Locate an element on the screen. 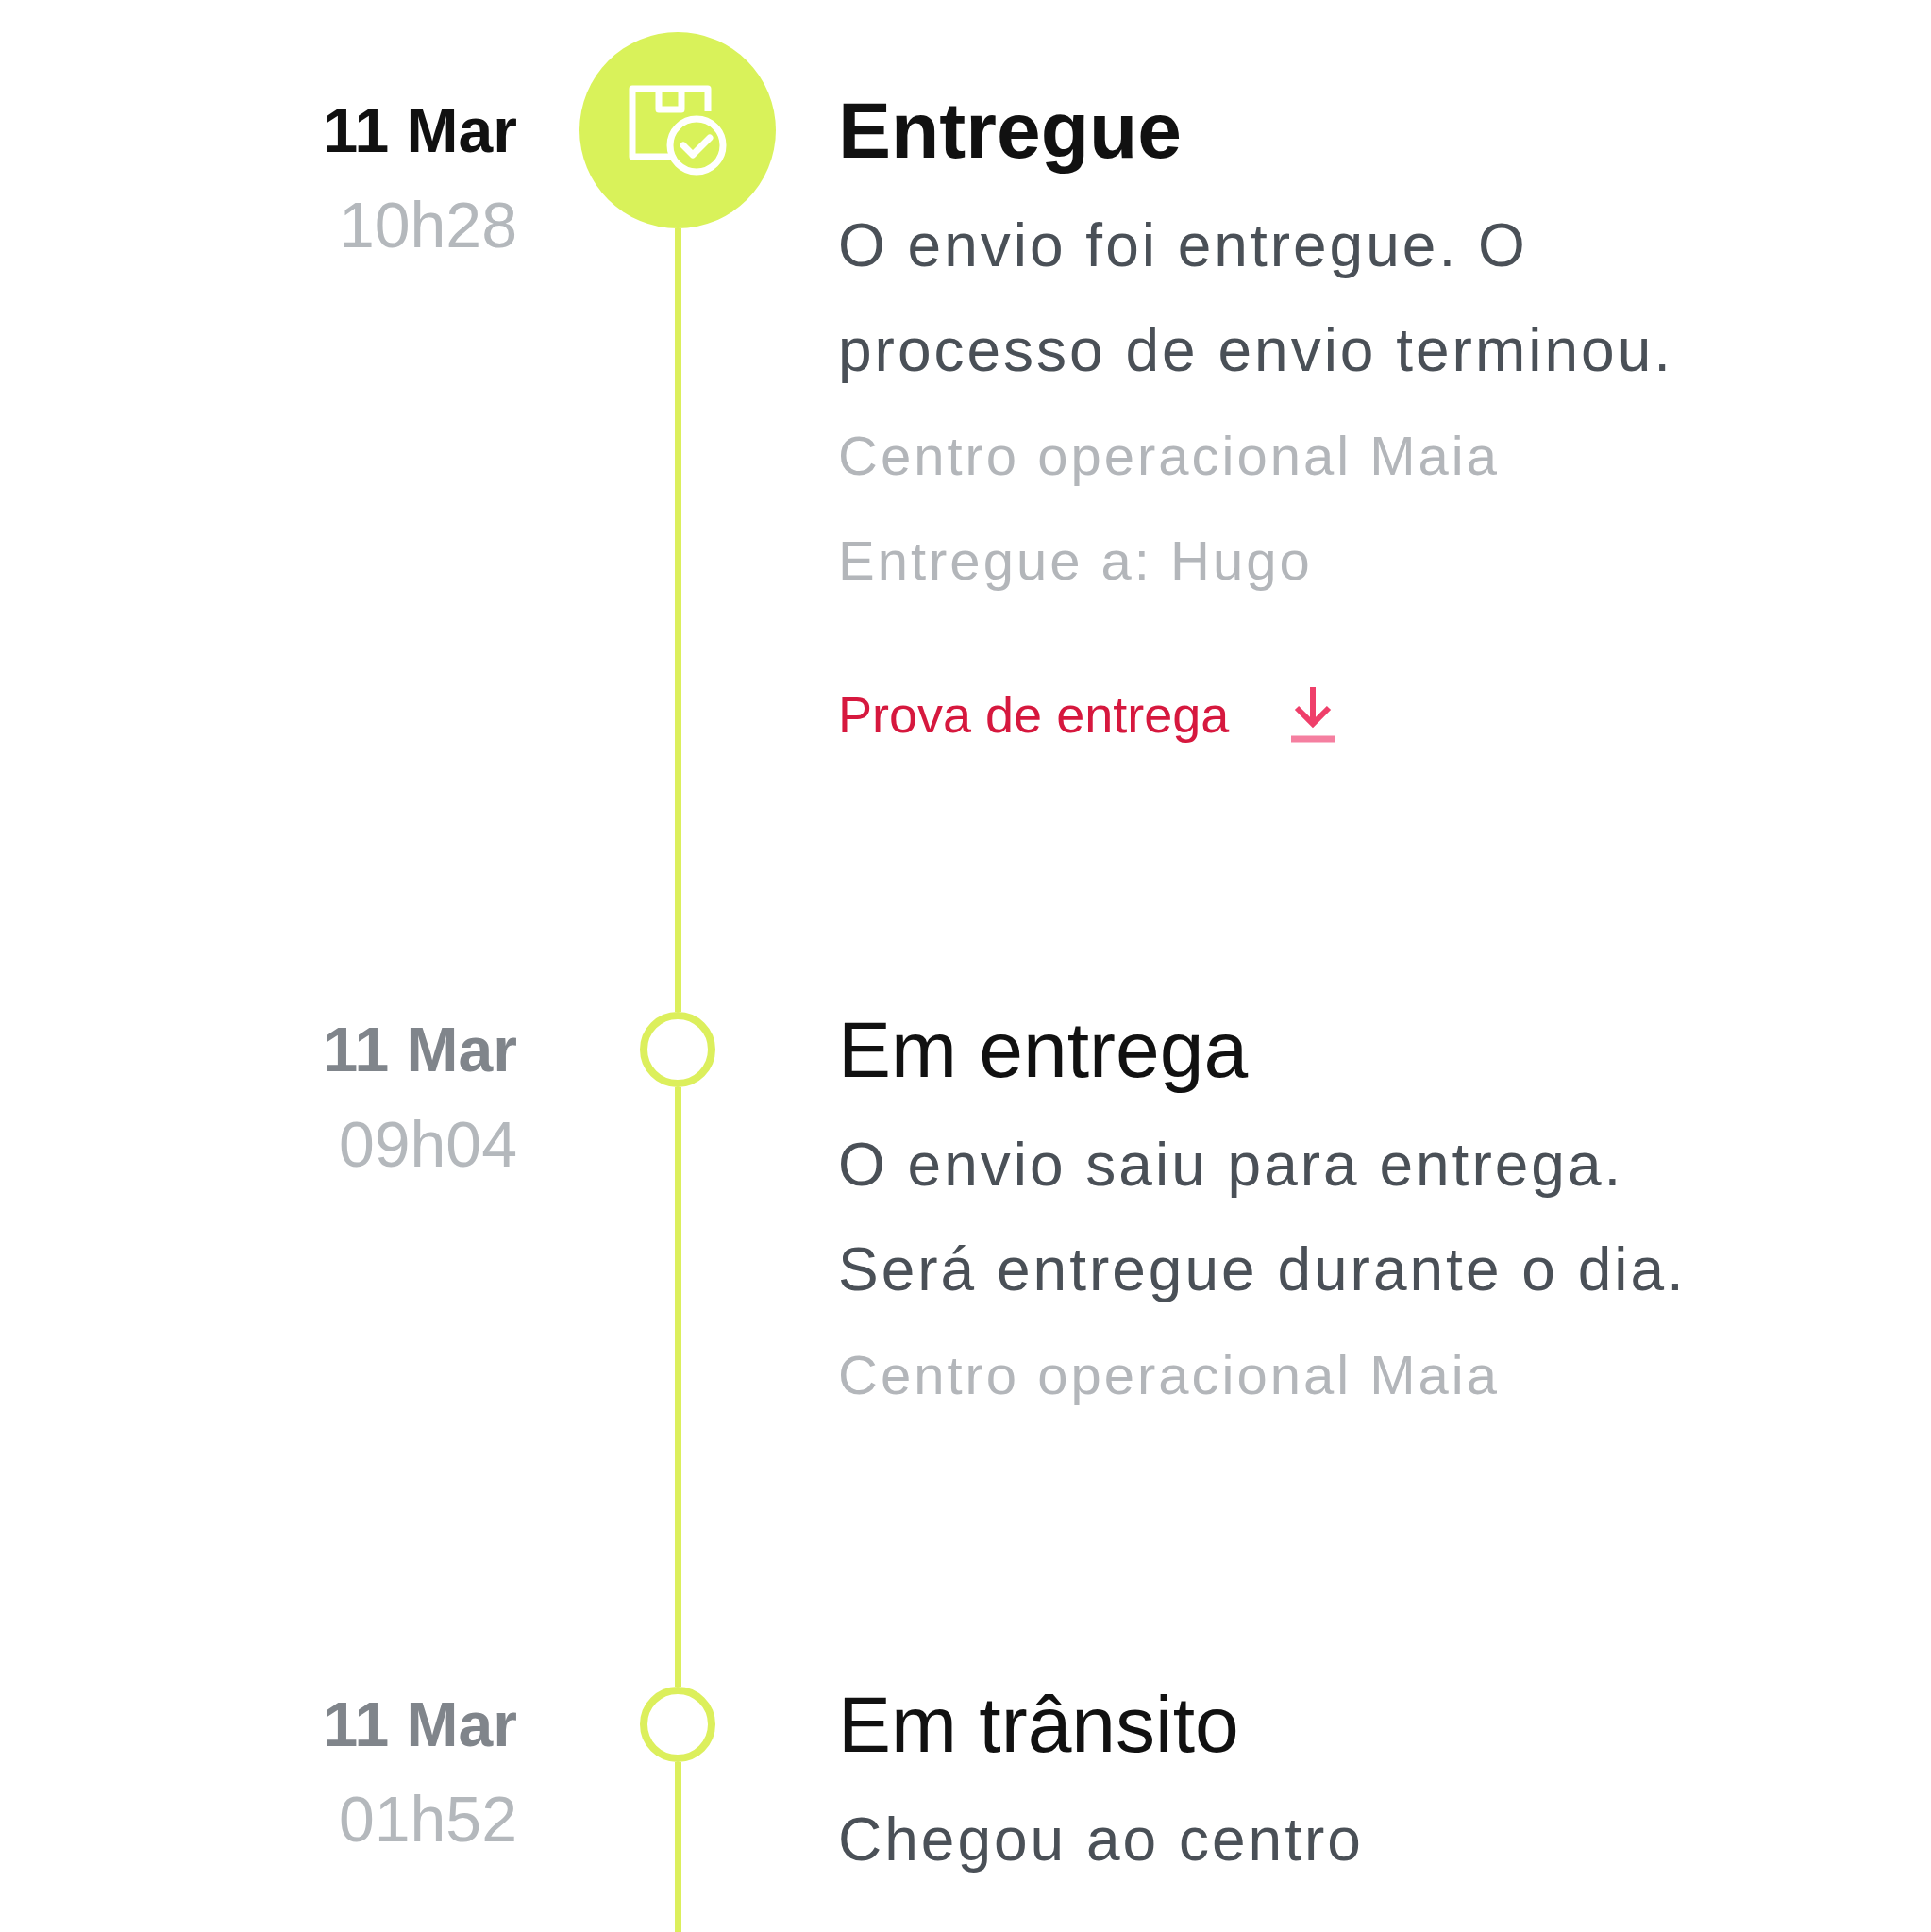 Image resolution: width=1931 pixels, height=1932 pixels. event-description: O envio saiu para entrega. Será entregue durante o dia. is located at coordinates (1263, 1217).